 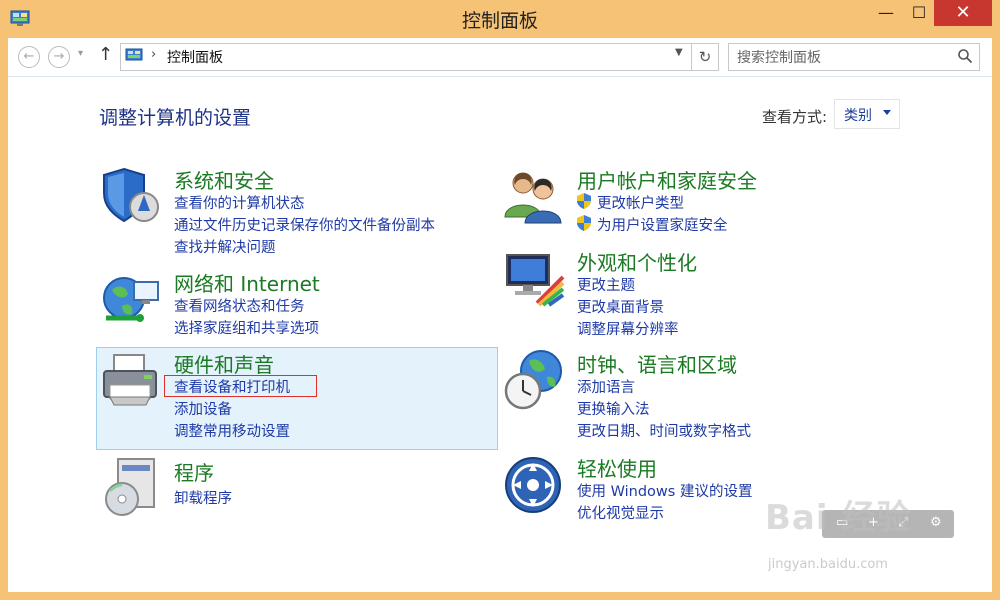 What do you see at coordinates (130, 487) in the screenshot?
I see `programs-disc-icon` at bounding box center [130, 487].